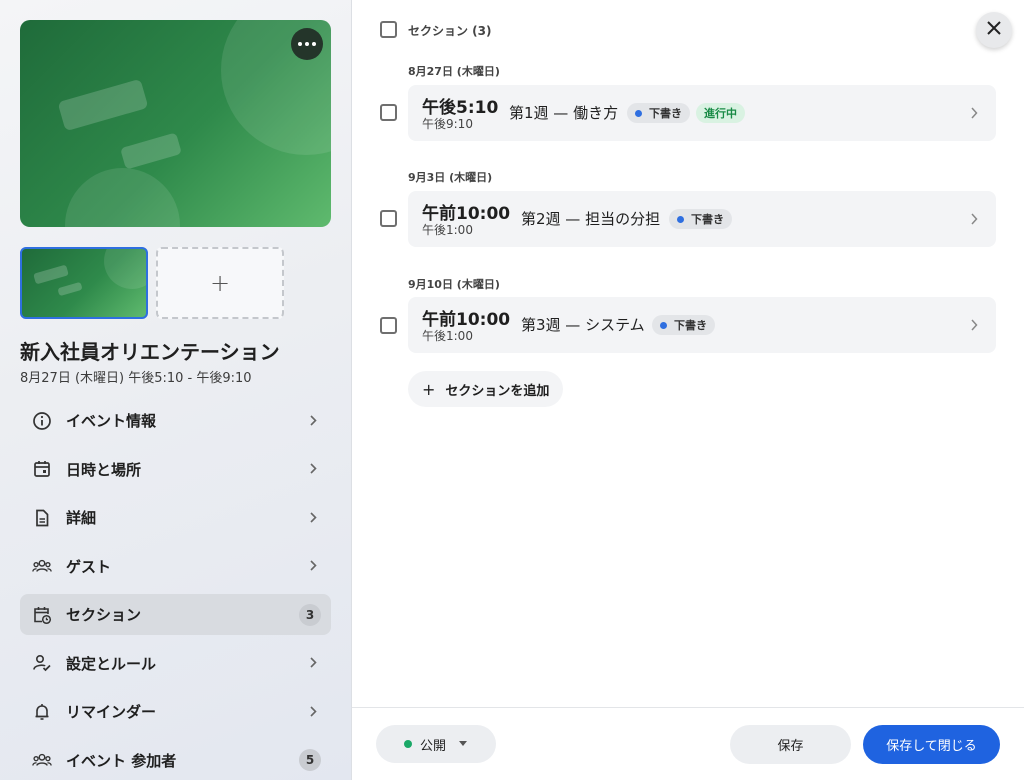 This screenshot has width=1024, height=780. What do you see at coordinates (450, 31) in the screenshot?
I see `sections-header-label: セクション (3)` at bounding box center [450, 31].